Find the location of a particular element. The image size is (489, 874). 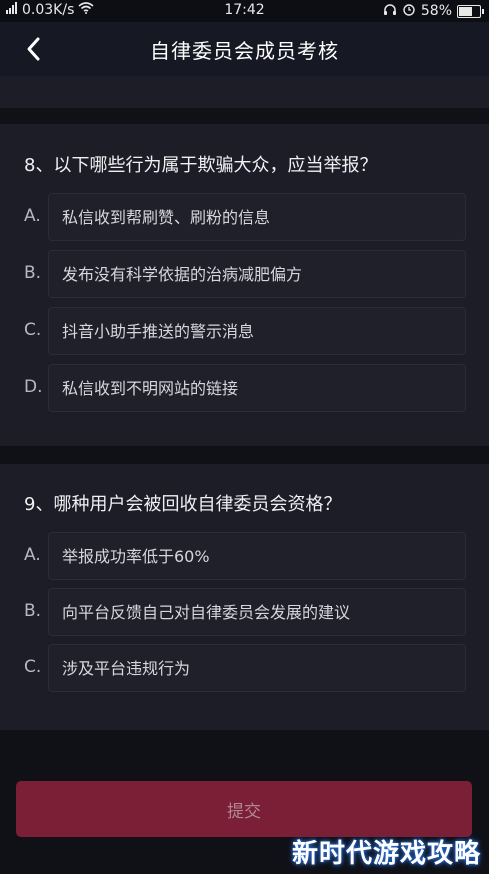

option-c: C. 涉及平台违规行为 is located at coordinates (244, 668).